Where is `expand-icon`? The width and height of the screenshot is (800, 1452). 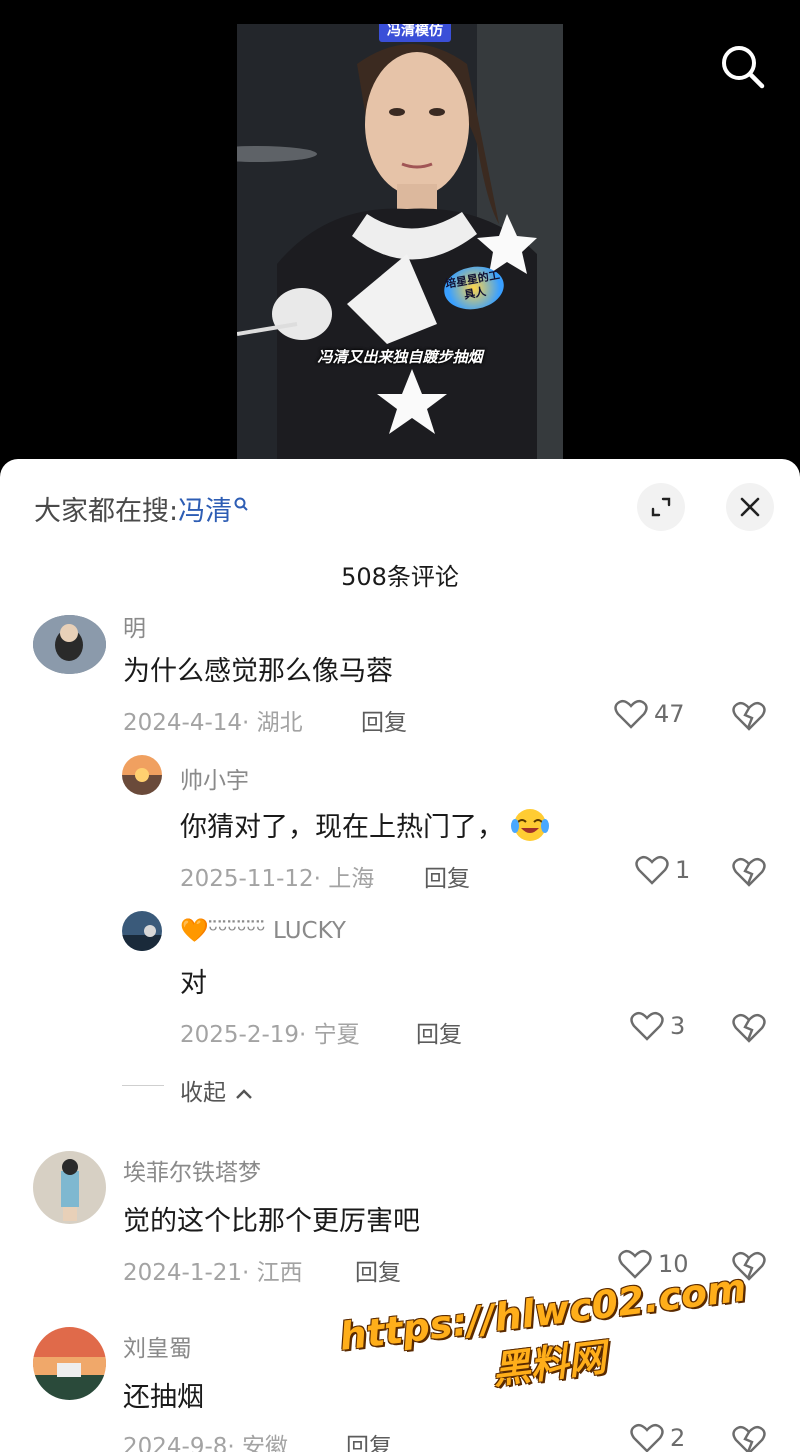
expand-icon is located at coordinates (661, 507).